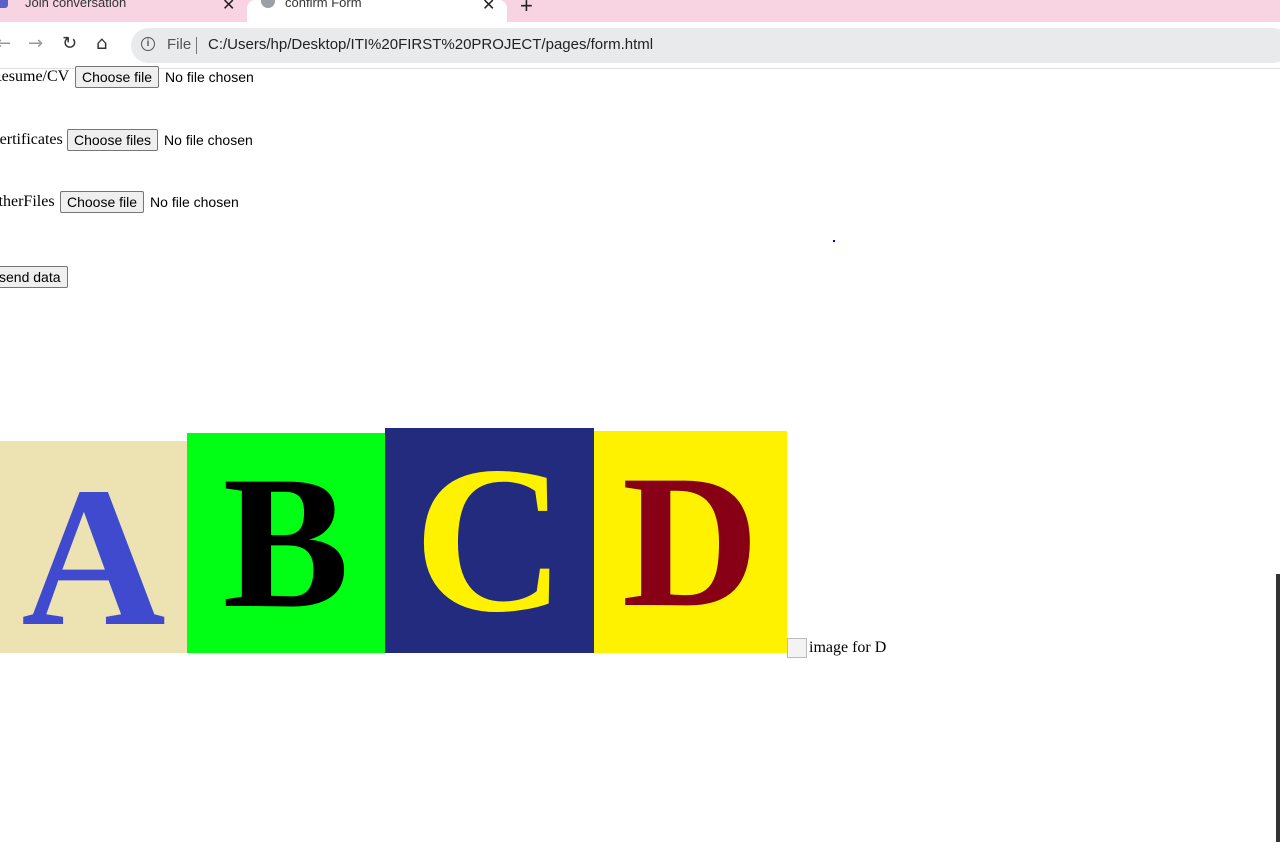 The width and height of the screenshot is (1280, 868). Describe the element at coordinates (113, 140) in the screenshot. I see `certificates-file-button: Choose files` at that location.